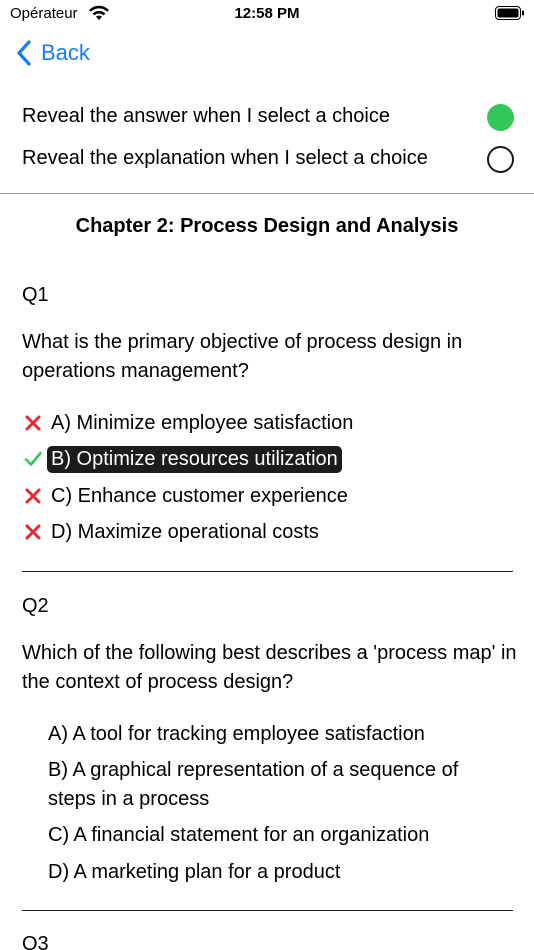 This screenshot has width=534, height=950. What do you see at coordinates (35, 295) in the screenshot?
I see `question-number: Q1` at bounding box center [35, 295].